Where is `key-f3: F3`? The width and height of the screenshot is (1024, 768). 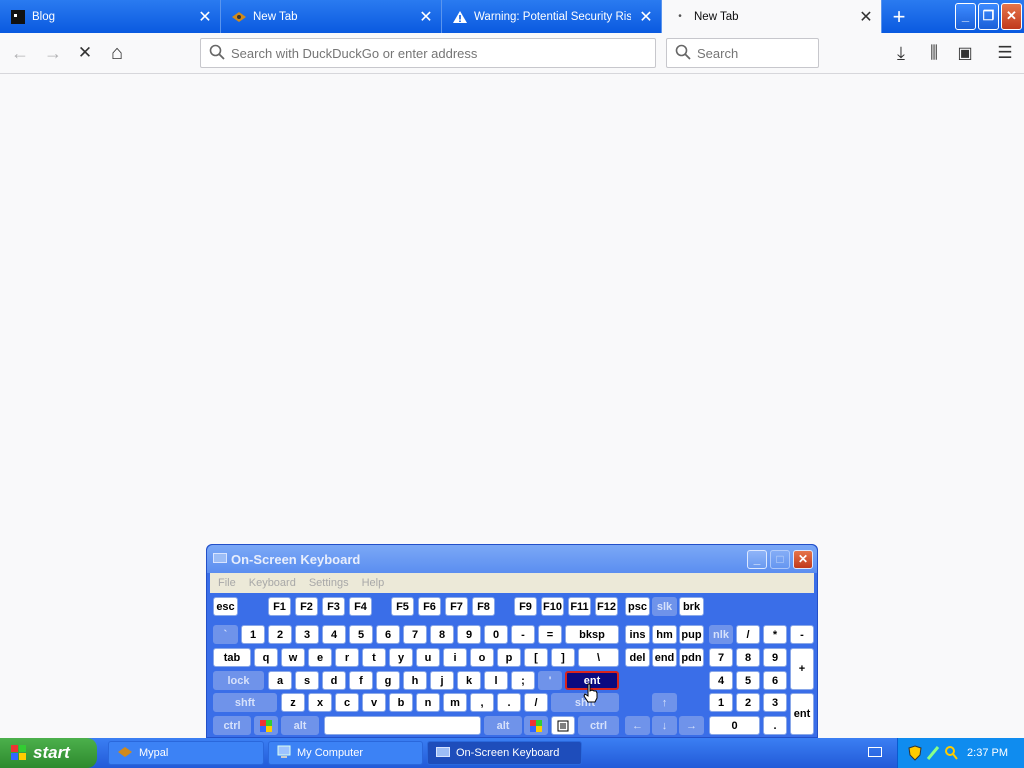 key-f3: F3 is located at coordinates (333, 606).